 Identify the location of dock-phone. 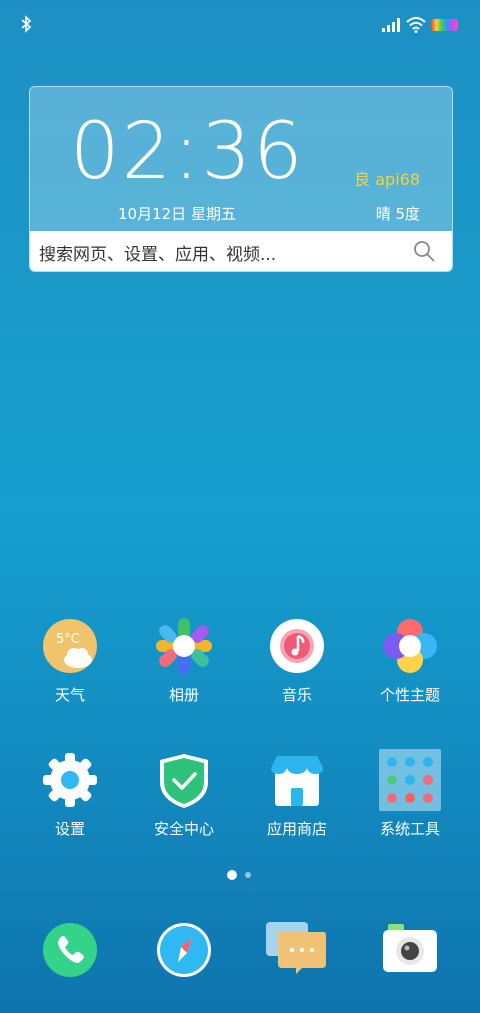
(70, 950).